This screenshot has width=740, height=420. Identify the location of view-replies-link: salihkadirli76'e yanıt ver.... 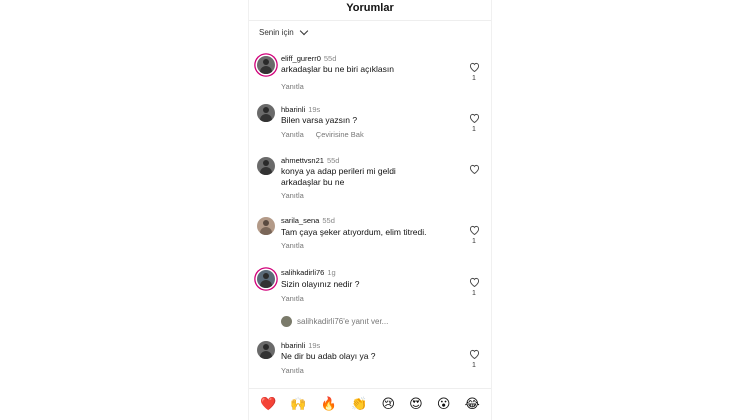
(334, 321).